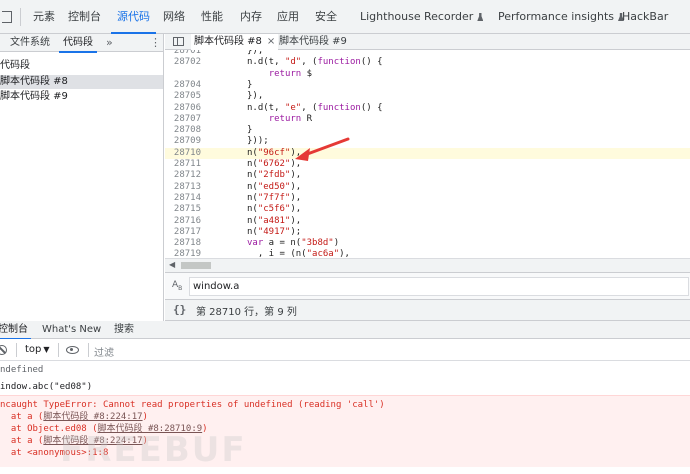  Describe the element at coordinates (186, 175) in the screenshot. I see `line-number: 28712` at that location.